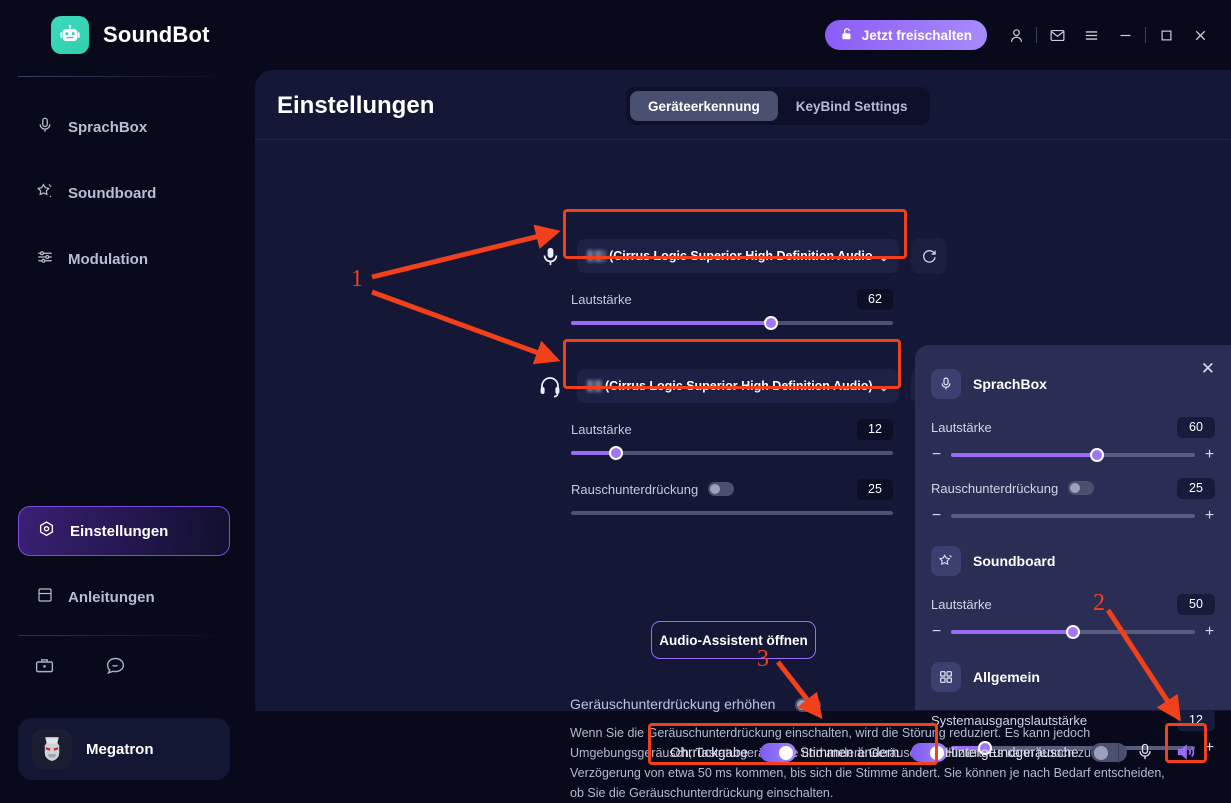 The width and height of the screenshot is (1231, 803). What do you see at coordinates (45, 597) in the screenshot?
I see `book-icon` at bounding box center [45, 597].